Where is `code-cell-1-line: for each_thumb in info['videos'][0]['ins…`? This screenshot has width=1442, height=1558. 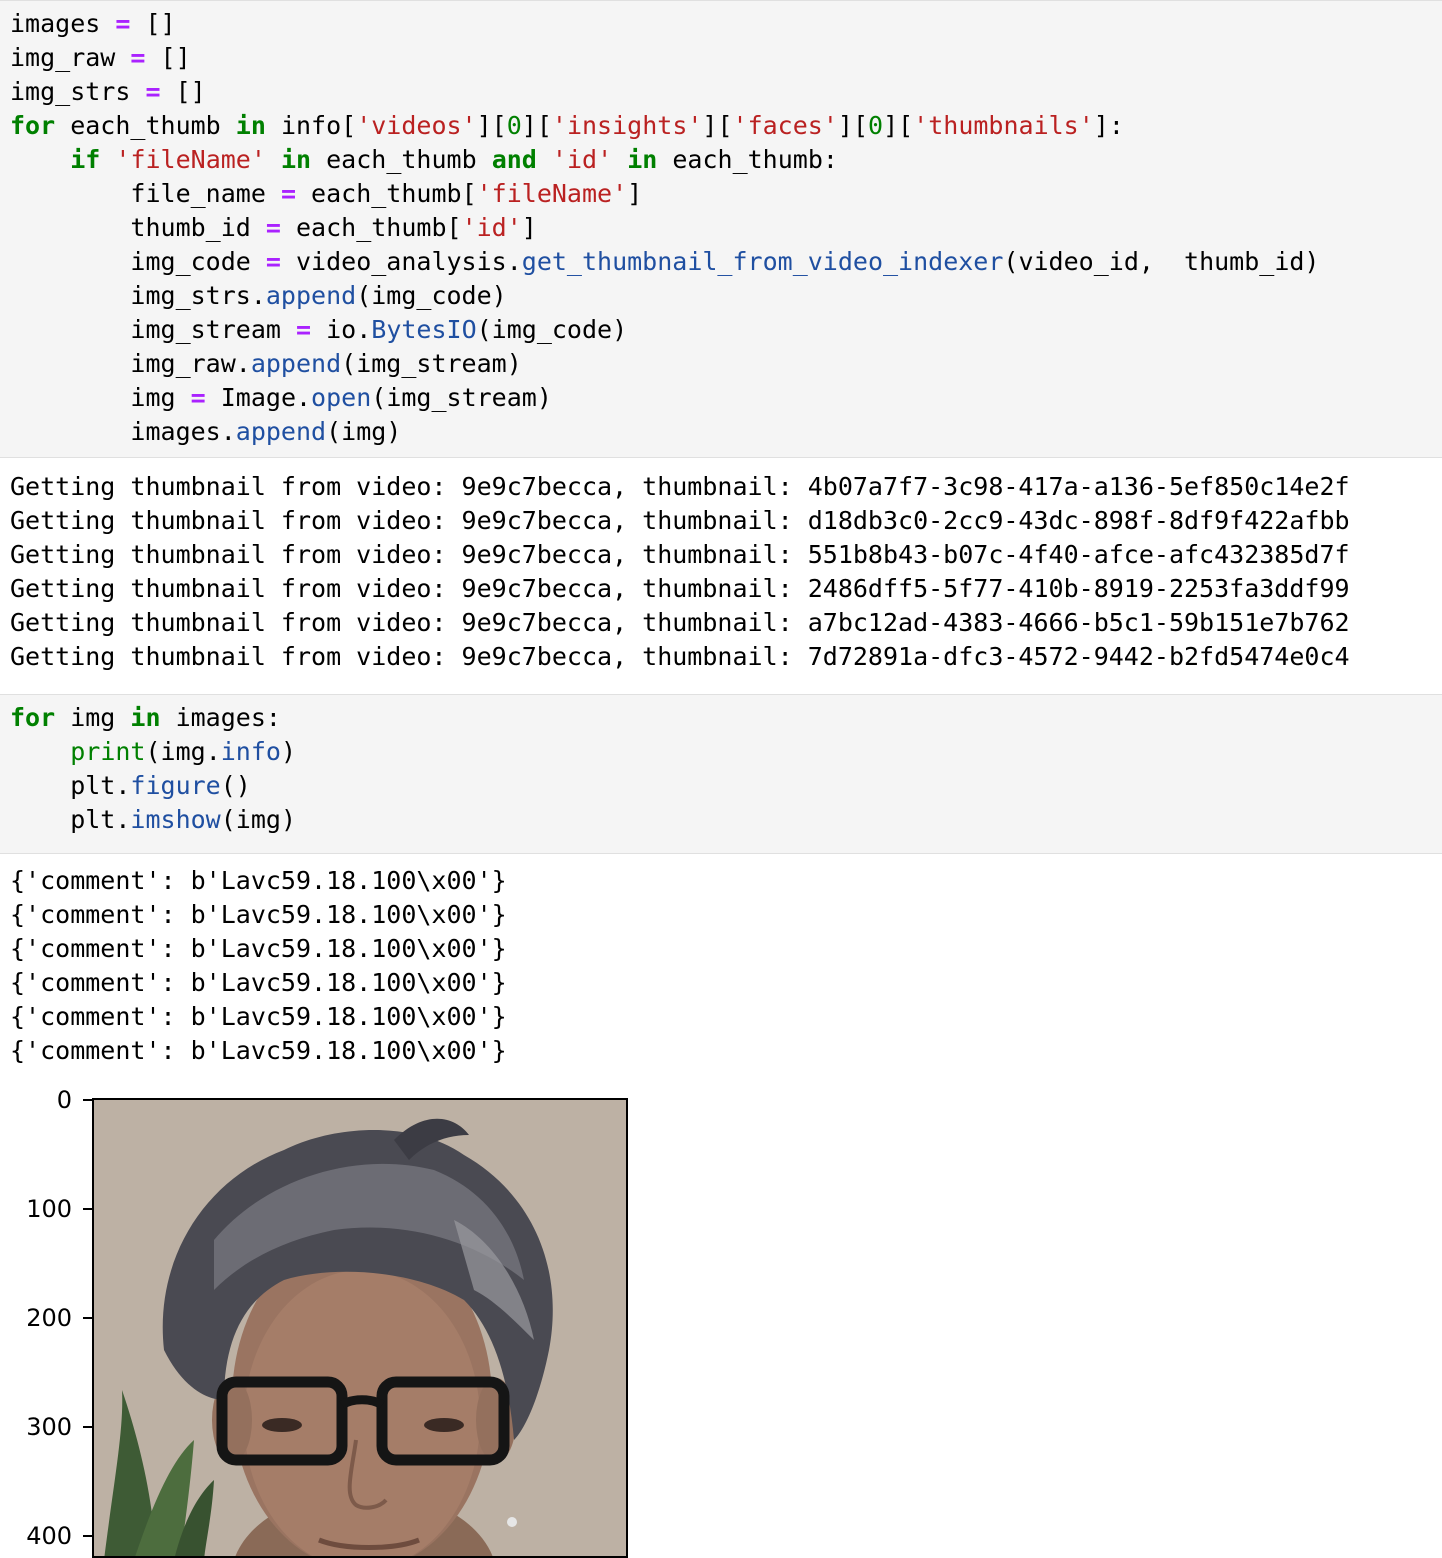 code-cell-1-line: for each_thumb in info['videos'][0]['ins… is located at coordinates (567, 126).